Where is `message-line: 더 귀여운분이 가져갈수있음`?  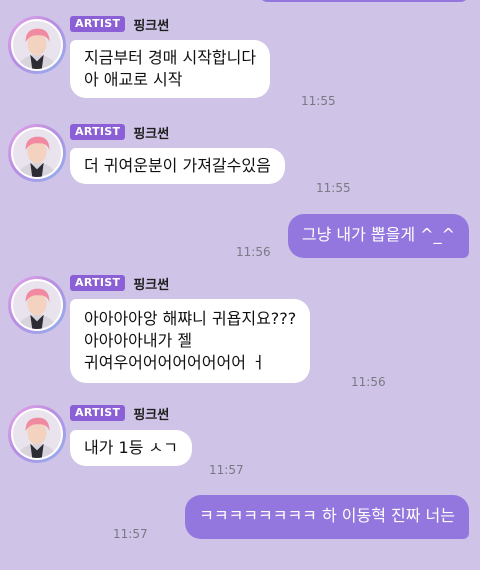
message-line: 더 귀여운분이 가져갈수있음 is located at coordinates (177, 165).